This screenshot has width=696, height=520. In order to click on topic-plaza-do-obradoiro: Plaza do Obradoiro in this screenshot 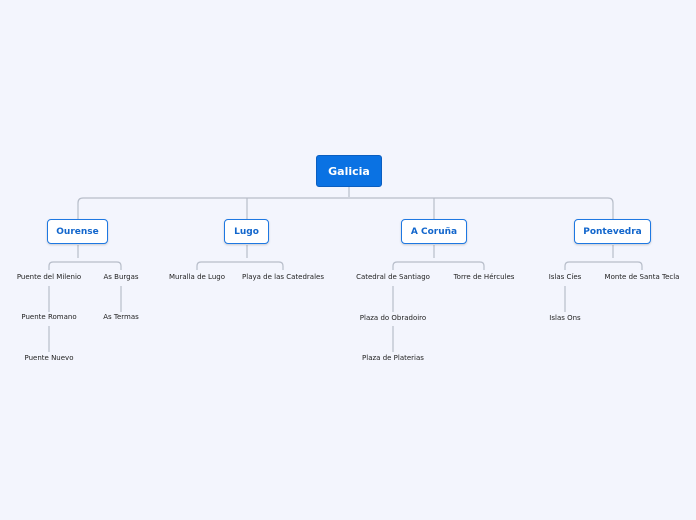, I will do `click(393, 318)`.